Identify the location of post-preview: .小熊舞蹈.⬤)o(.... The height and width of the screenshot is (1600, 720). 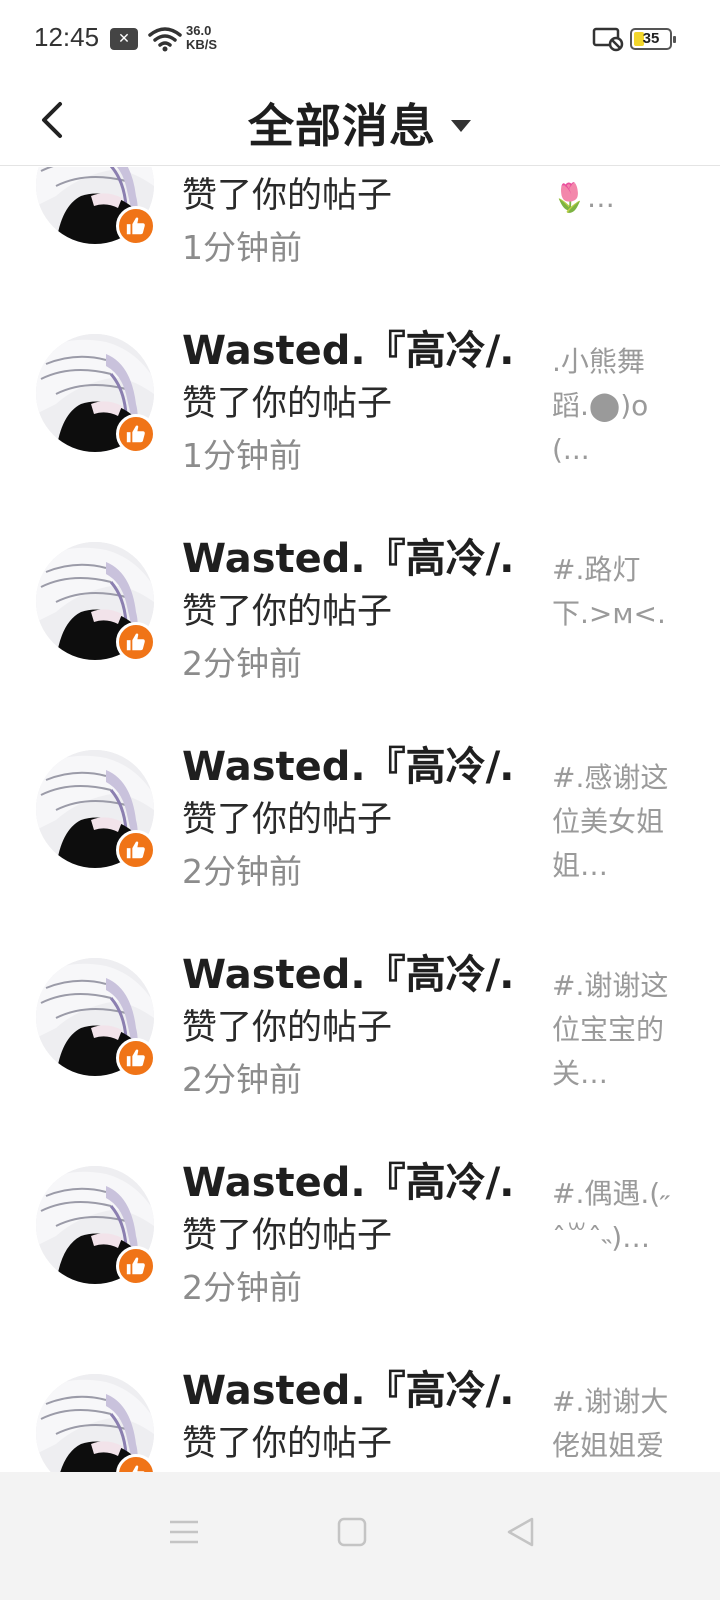
(614, 406).